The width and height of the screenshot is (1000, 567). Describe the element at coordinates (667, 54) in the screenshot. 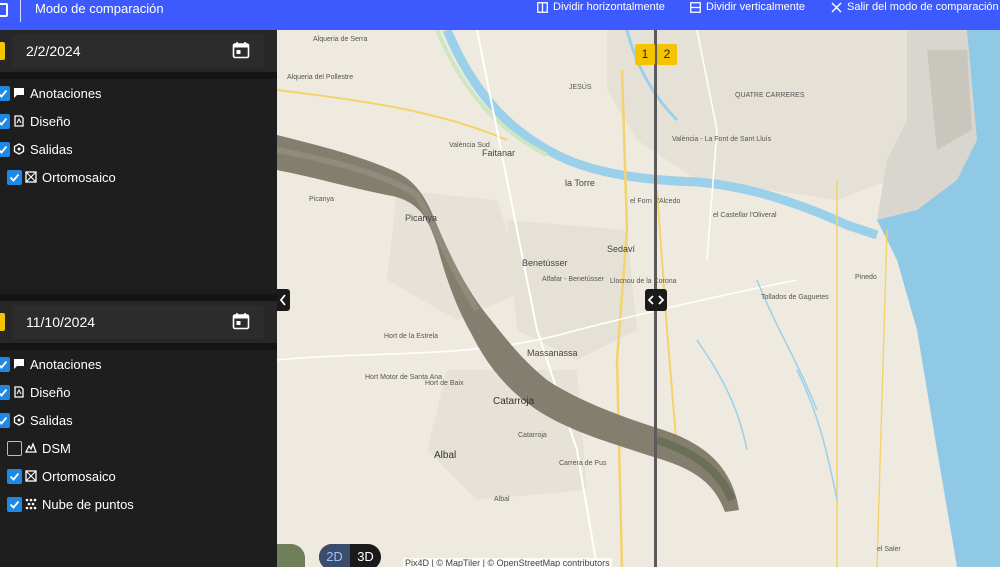

I see `panel-2-badge: 2` at that location.